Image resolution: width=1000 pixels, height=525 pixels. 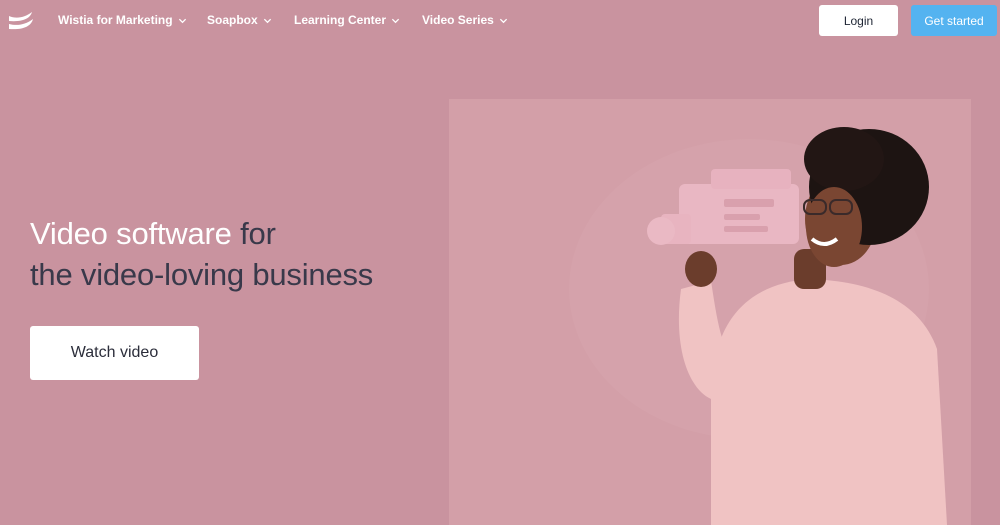 I want to click on watch-video-button: Watch video, so click(x=114, y=353).